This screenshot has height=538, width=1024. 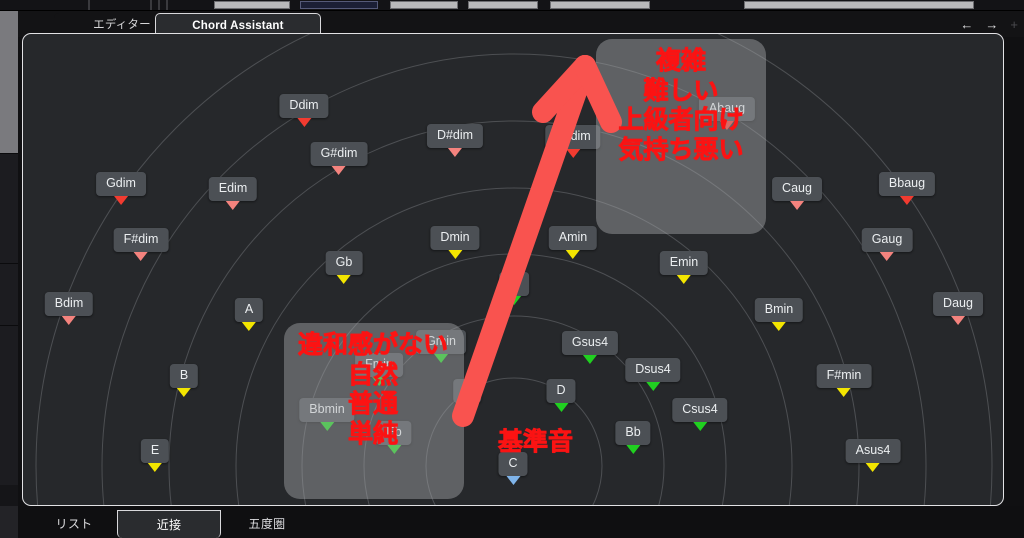 I want to click on annotation-text-root-note: 基準音, so click(x=536, y=442).